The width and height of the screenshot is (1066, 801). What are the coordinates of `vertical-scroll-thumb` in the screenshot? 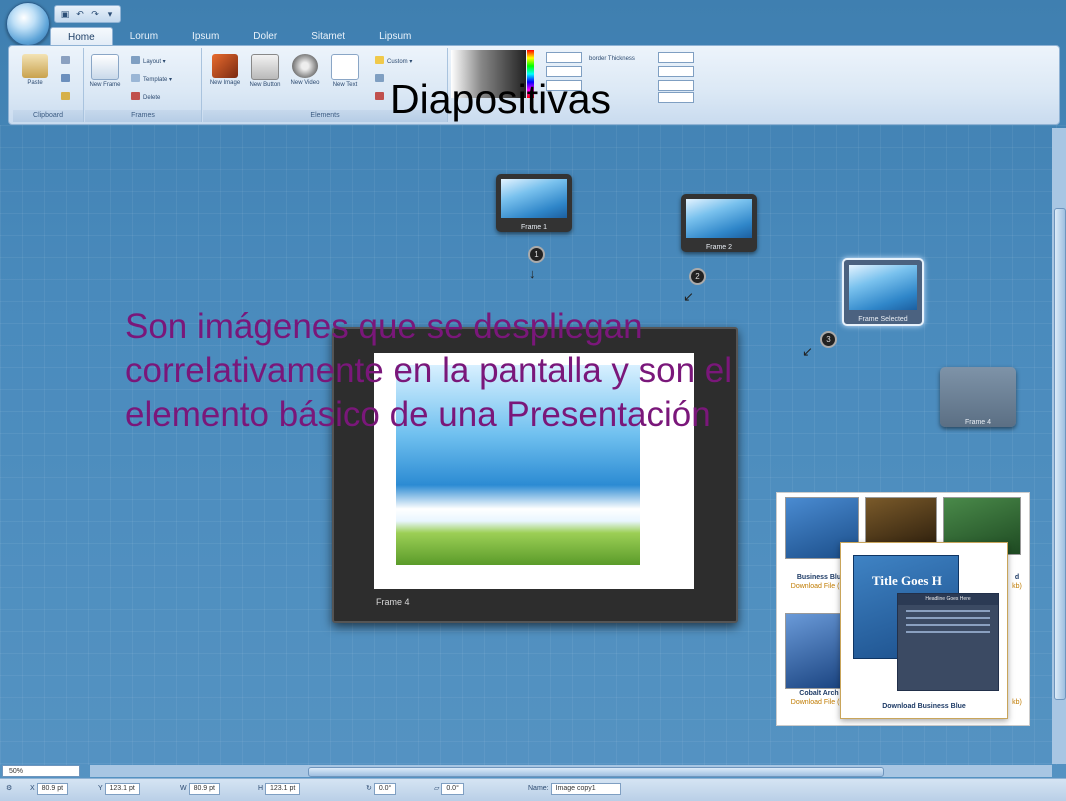 It's located at (1060, 454).